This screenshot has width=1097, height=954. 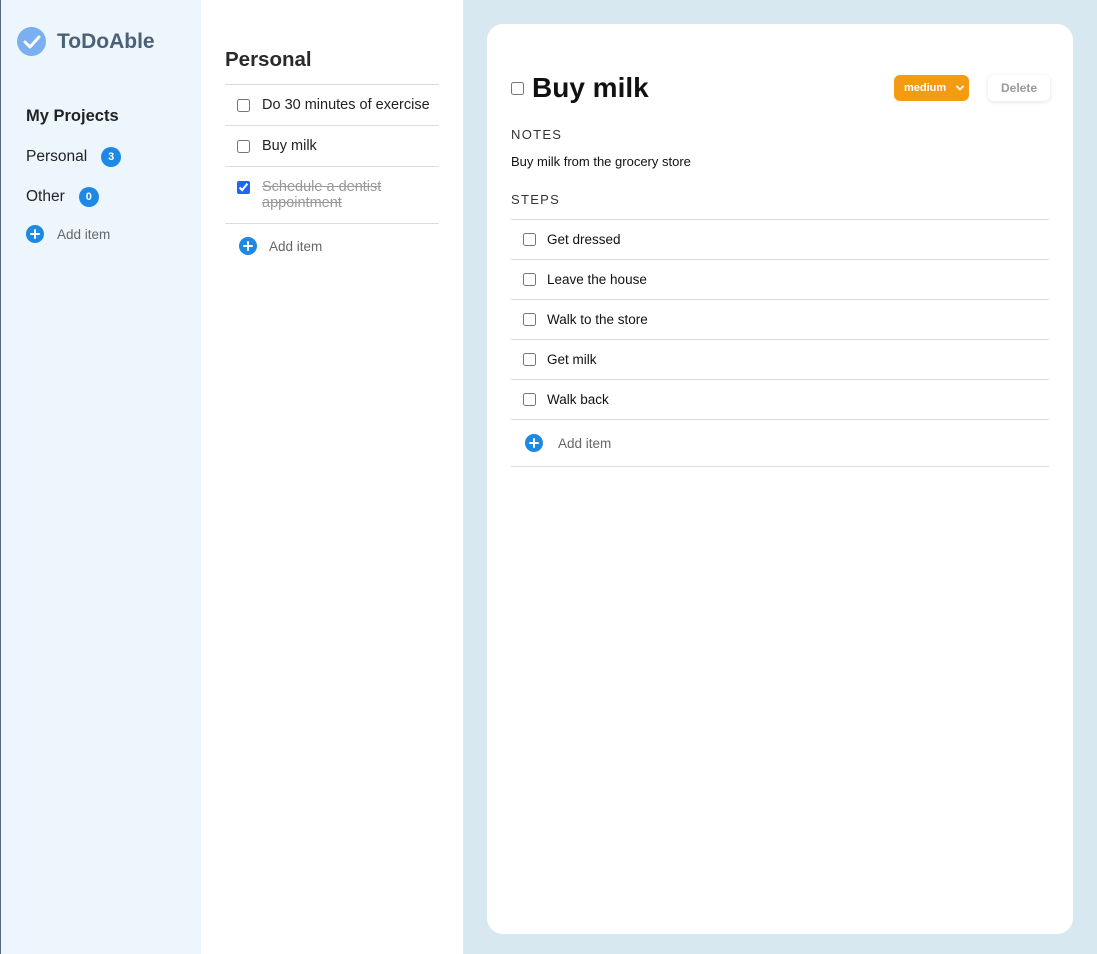 I want to click on steps-label: STEPS, so click(x=536, y=199).